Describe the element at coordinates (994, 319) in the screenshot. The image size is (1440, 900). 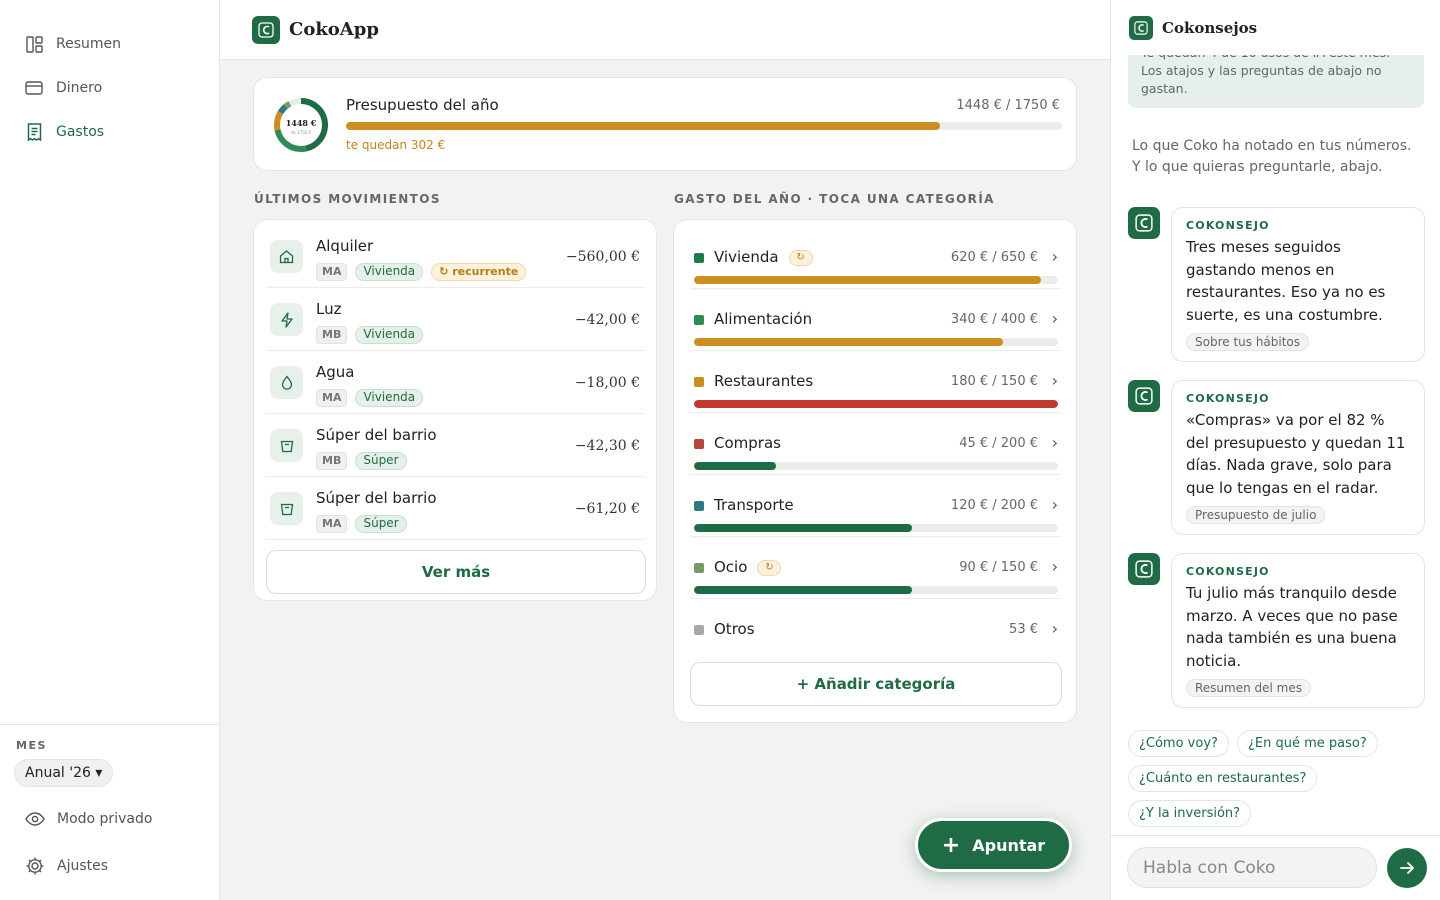
I see `category-amount: 340 € / 400 €` at that location.